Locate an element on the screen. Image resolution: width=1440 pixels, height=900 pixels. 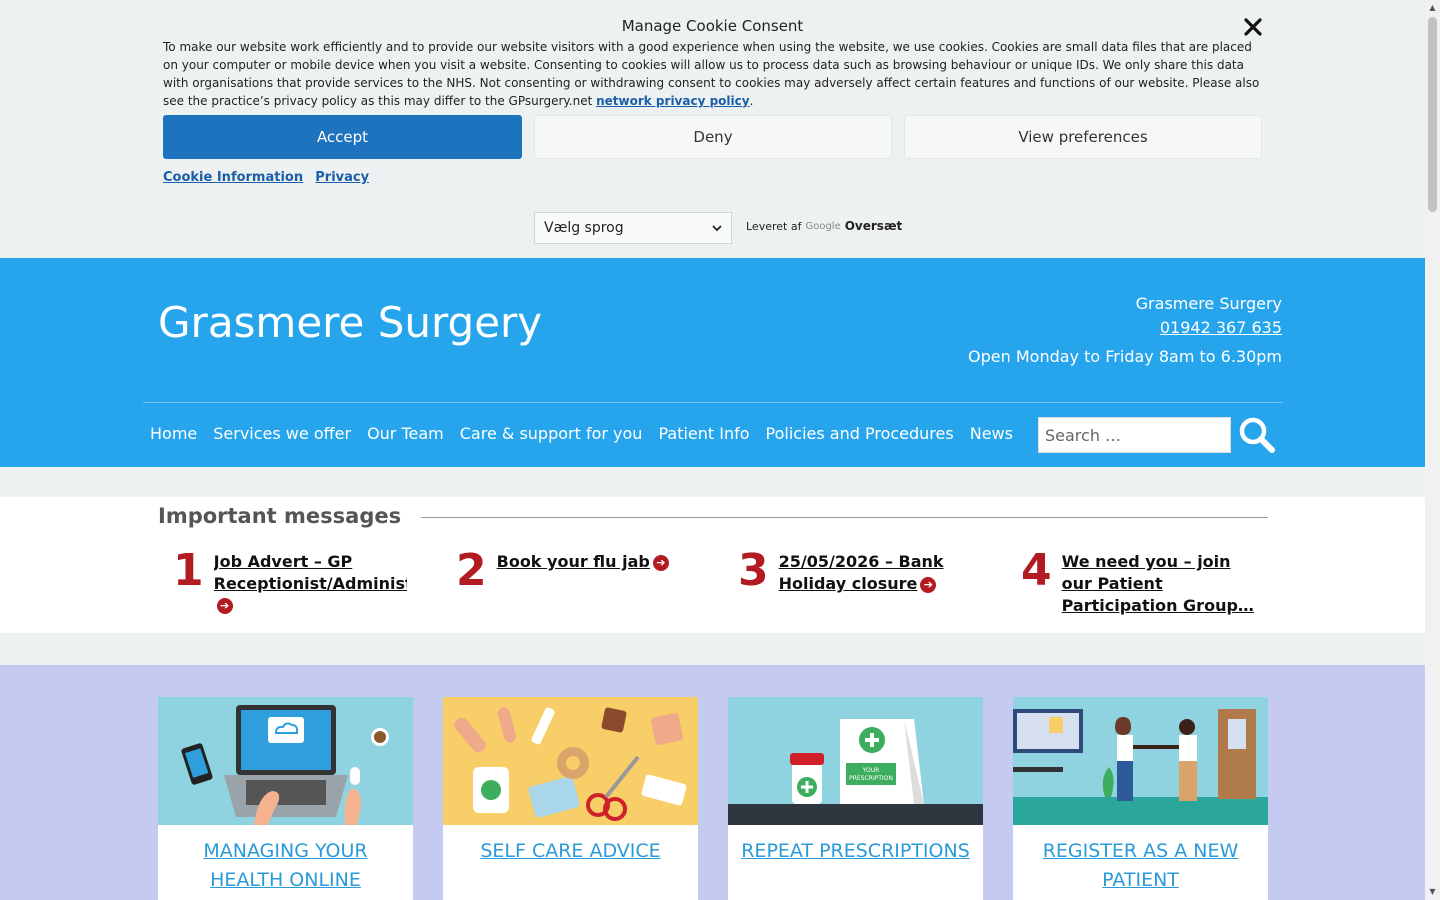
deny-button: Deny is located at coordinates (713, 137).